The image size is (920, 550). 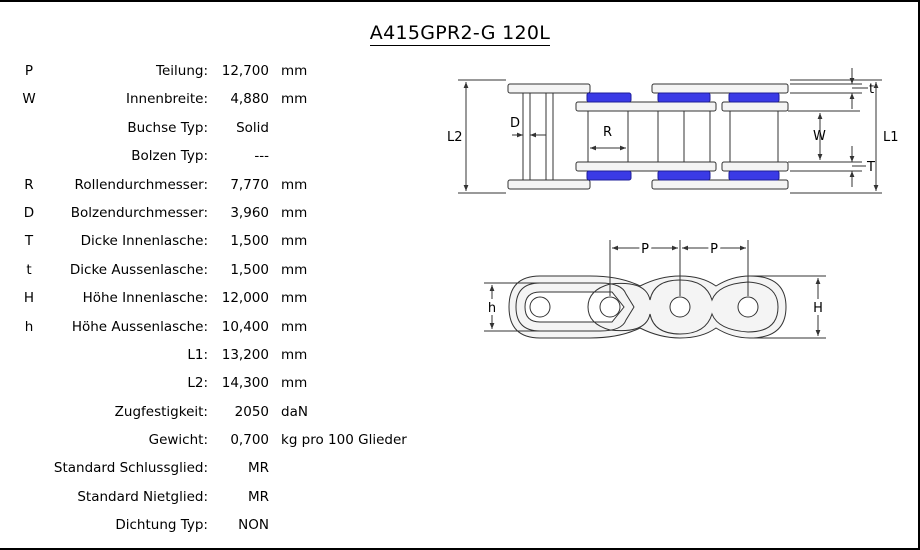 What do you see at coordinates (492, 308) in the screenshot?
I see `label-h: h` at bounding box center [492, 308].